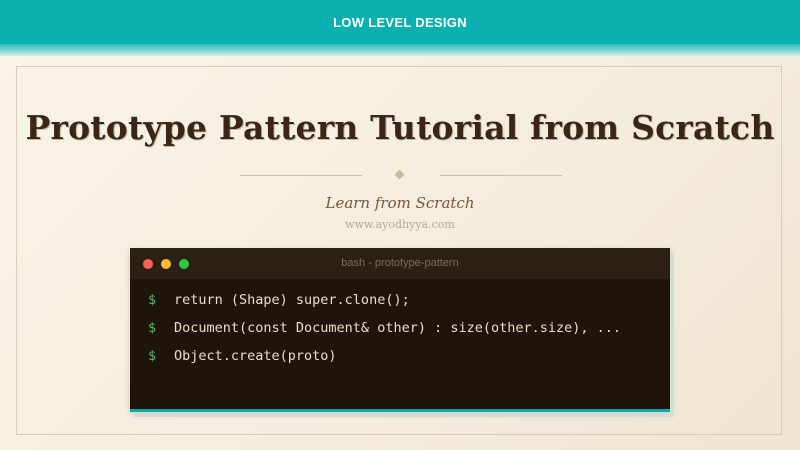 This screenshot has height=450, width=800. I want to click on terminal-line: $ return (Shape) super.clone();, so click(279, 300).